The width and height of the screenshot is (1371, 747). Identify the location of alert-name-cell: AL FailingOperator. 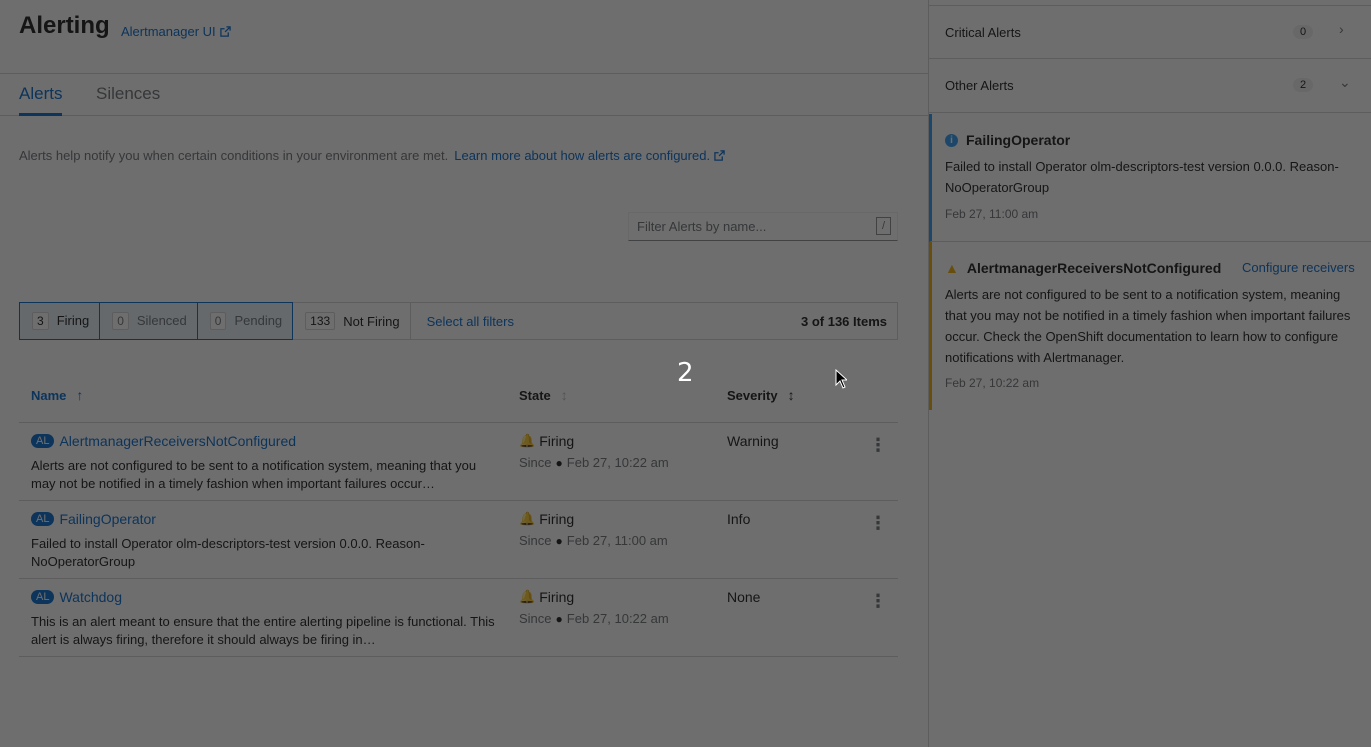
(93, 519).